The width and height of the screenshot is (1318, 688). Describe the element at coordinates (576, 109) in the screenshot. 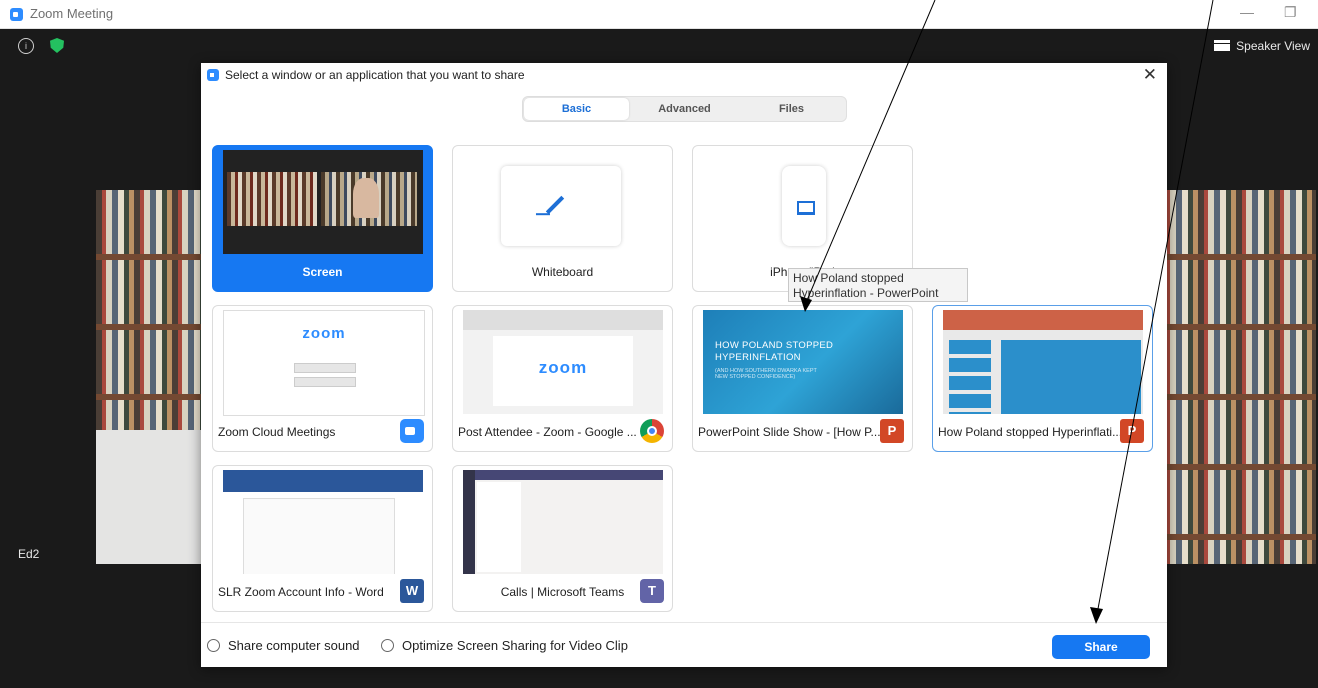

I see `tab-basic: Basic` at that location.